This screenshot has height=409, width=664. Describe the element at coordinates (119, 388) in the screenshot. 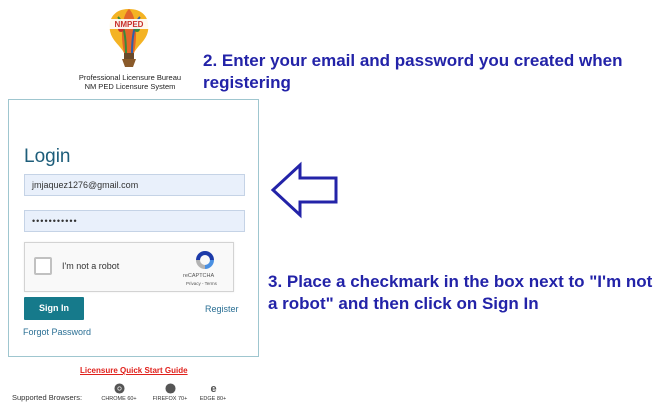

I see `chrome-icon` at that location.